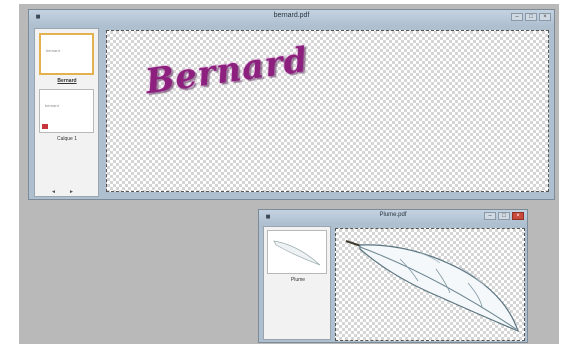 Image resolution: width=564 pixels, height=351 pixels. I want to click on bernard-window-title: bernard.pdf, so click(291, 15).